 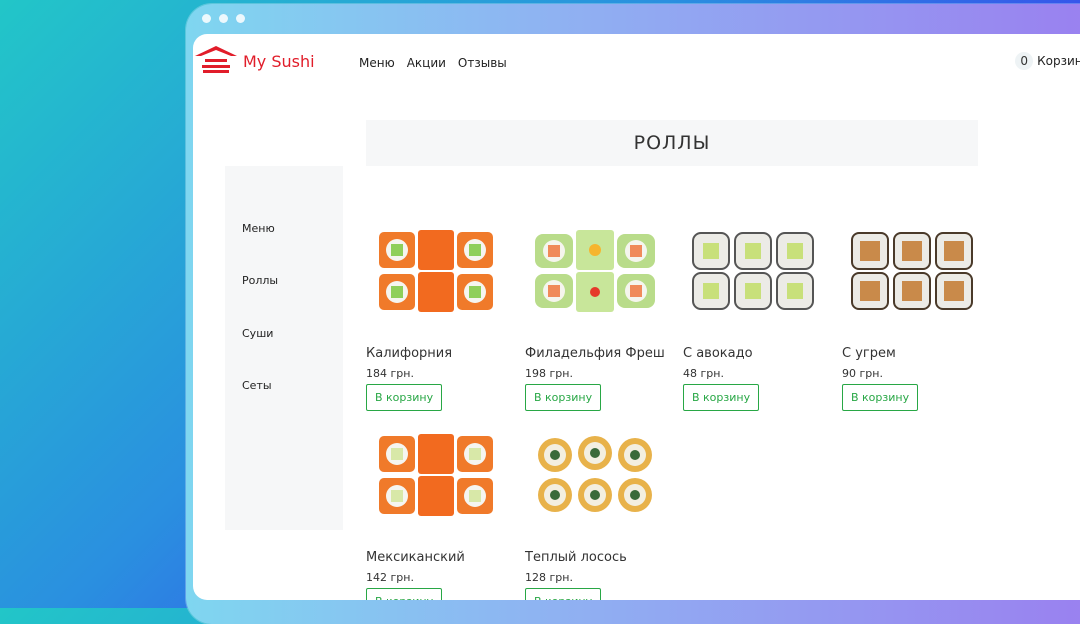 I want to click on sidebar-item-sets: Сеты, so click(x=257, y=385).